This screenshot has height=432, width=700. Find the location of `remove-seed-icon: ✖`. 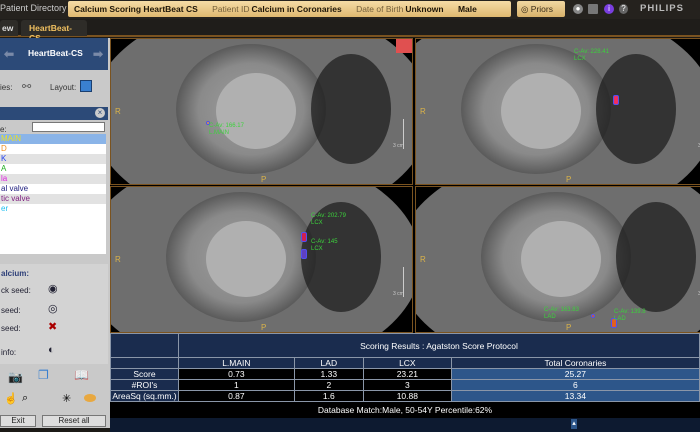

remove-seed-icon: ✖ is located at coordinates (52, 326).